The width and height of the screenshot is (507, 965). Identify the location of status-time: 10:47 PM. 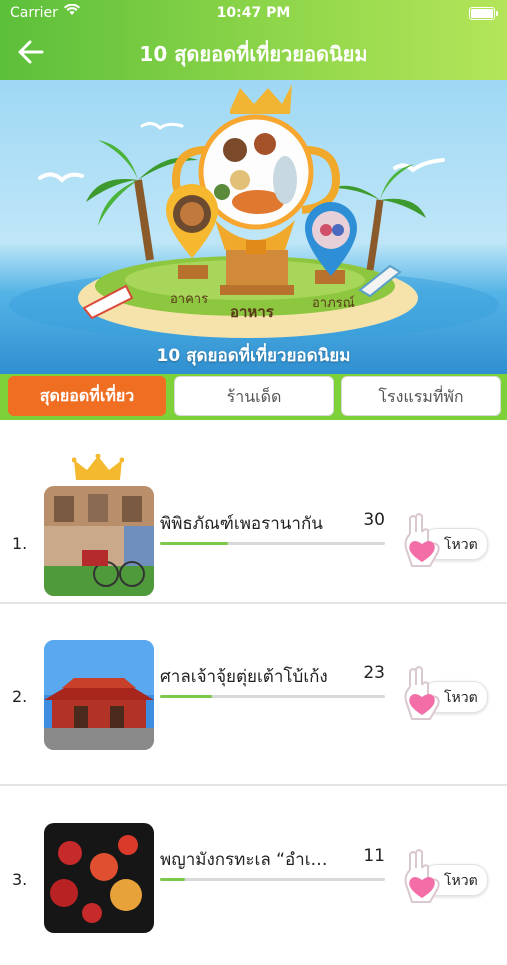
(253, 13).